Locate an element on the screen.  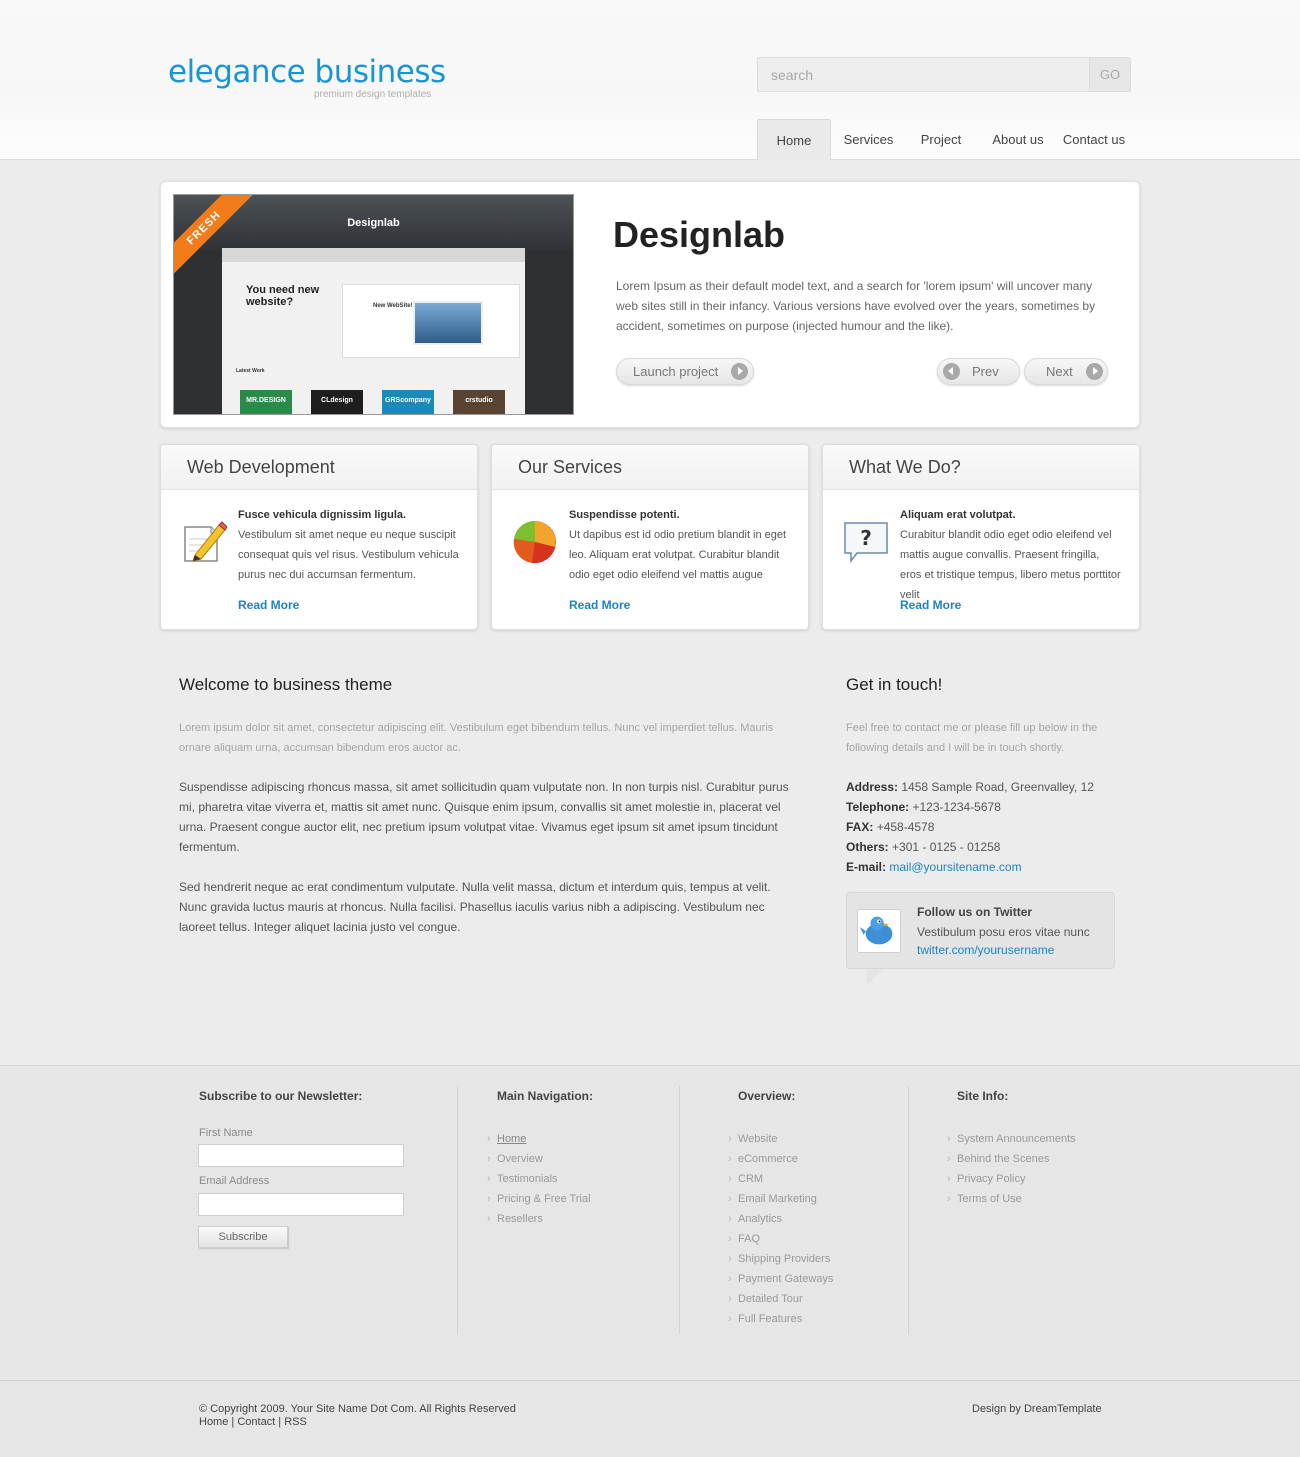
contact-telephone: Telephone: +123-1234-5678 is located at coordinates (923, 807).